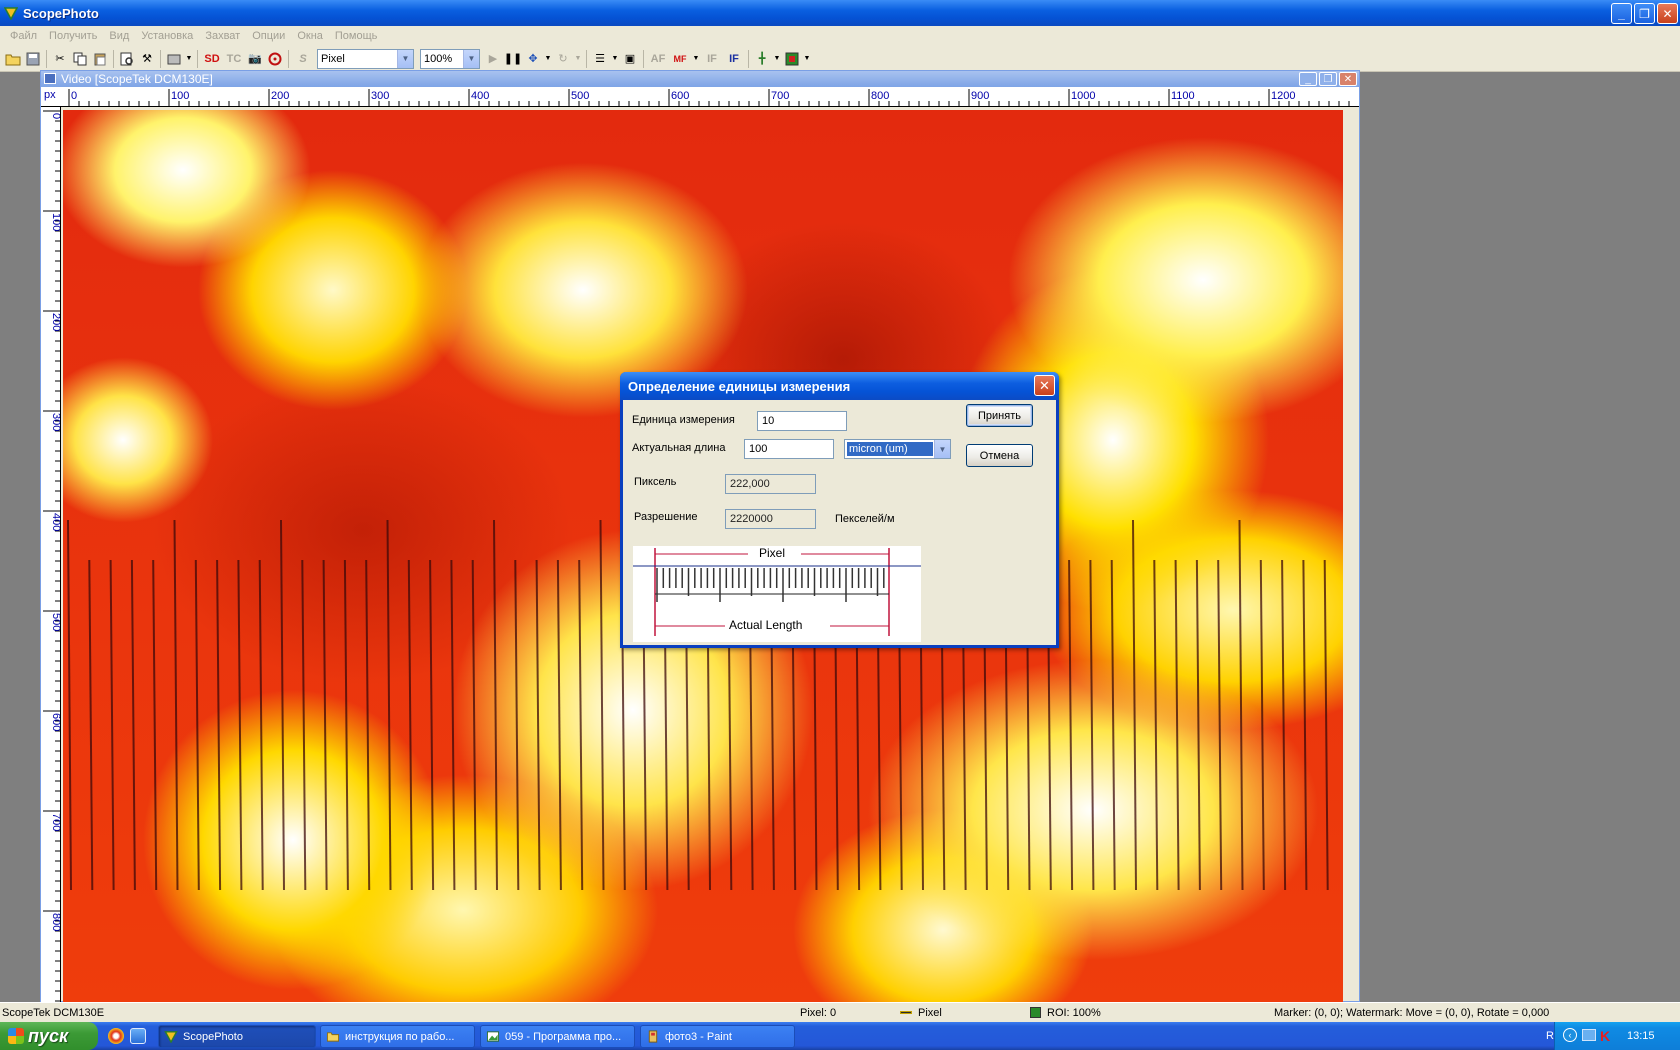 Image resolution: width=1680 pixels, height=1050 pixels. What do you see at coordinates (255, 59) in the screenshot?
I see `camera-icon: 📷` at bounding box center [255, 59].